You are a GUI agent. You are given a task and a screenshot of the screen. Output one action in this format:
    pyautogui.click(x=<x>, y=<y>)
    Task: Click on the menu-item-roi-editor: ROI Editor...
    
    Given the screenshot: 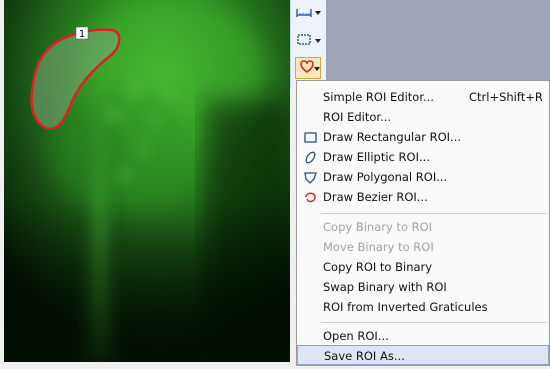 What is the action you would take?
    pyautogui.click(x=423, y=117)
    